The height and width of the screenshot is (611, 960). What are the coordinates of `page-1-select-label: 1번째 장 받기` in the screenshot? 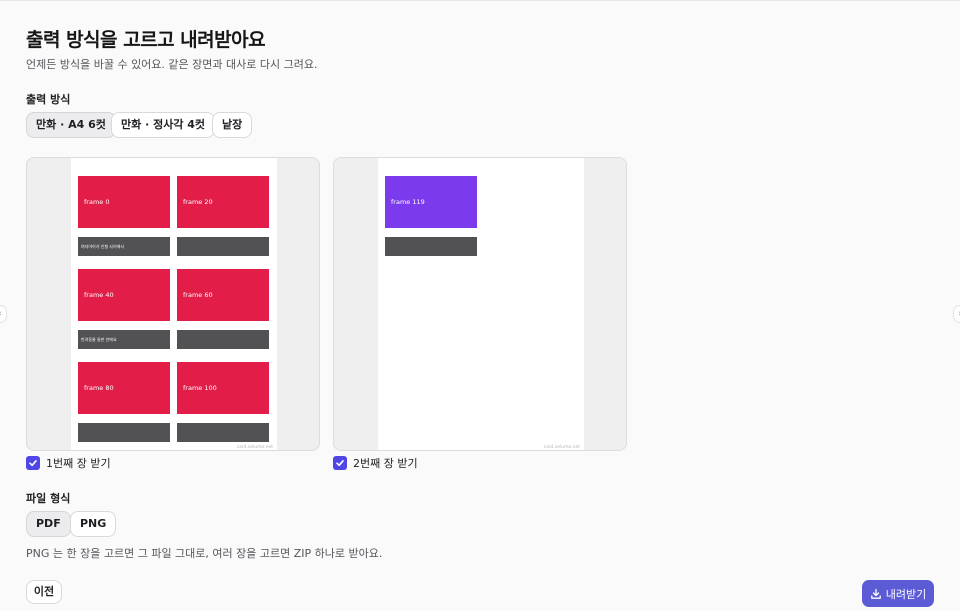 It's located at (78, 463).